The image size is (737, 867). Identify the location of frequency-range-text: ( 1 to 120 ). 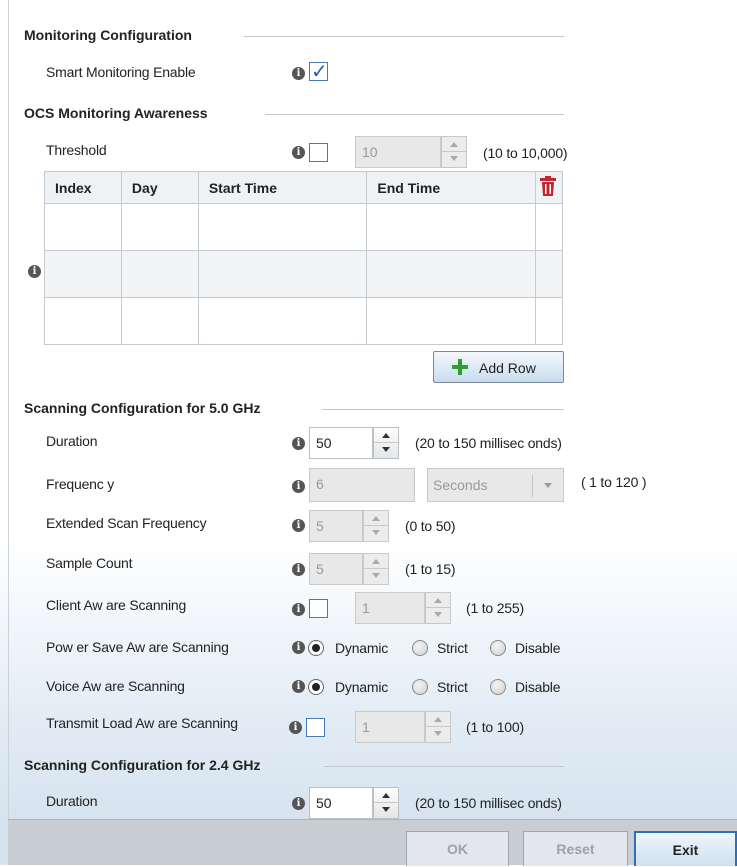
(614, 482).